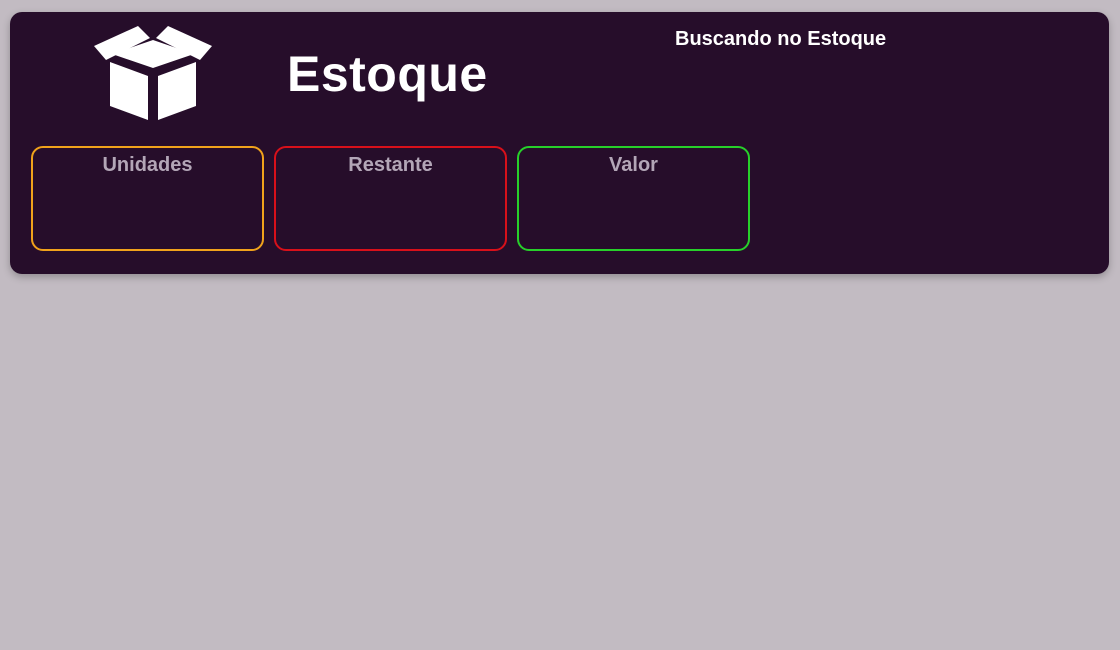 This screenshot has height=650, width=1120. Describe the element at coordinates (781, 39) in the screenshot. I see `search-status-text: Buscando no Estoque` at that location.